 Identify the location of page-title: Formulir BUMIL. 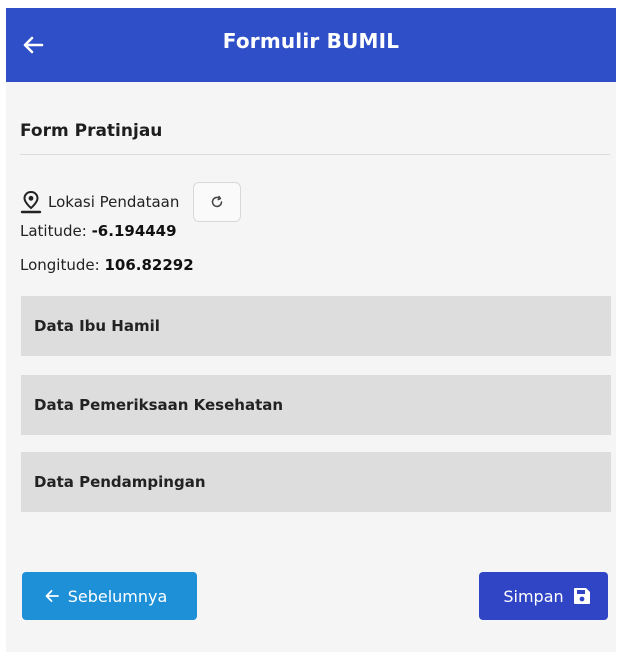
(311, 41).